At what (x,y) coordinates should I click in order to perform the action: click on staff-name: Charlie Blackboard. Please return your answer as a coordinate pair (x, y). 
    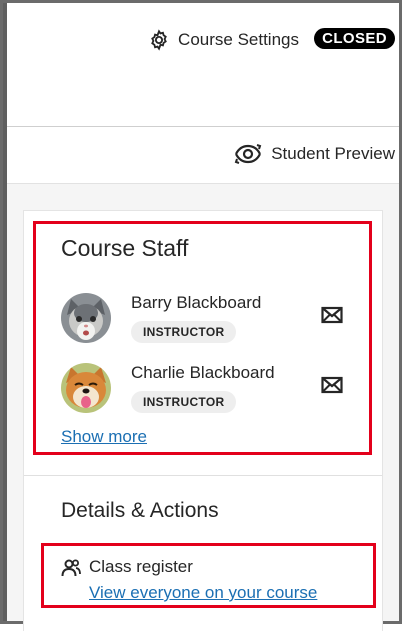
    Looking at the image, I should click on (203, 372).